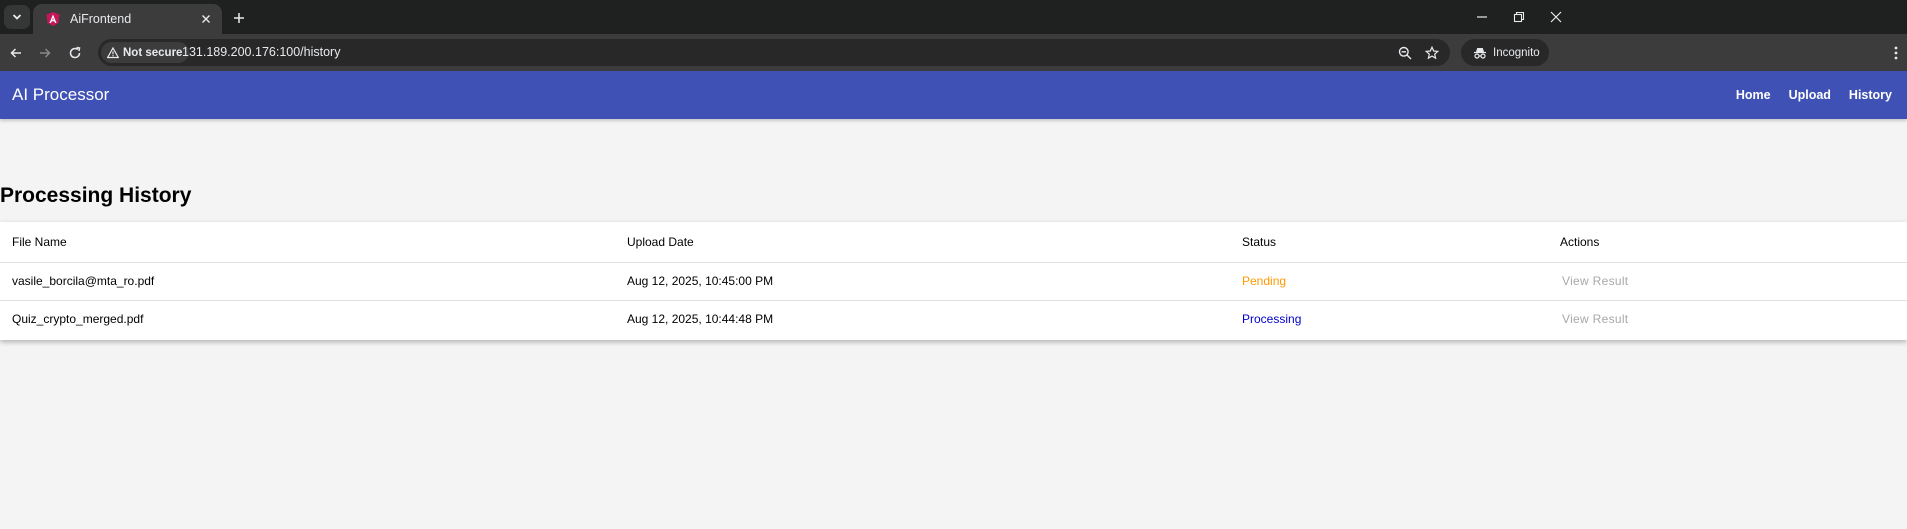  I want to click on zoom-out-icon, so click(1404, 52).